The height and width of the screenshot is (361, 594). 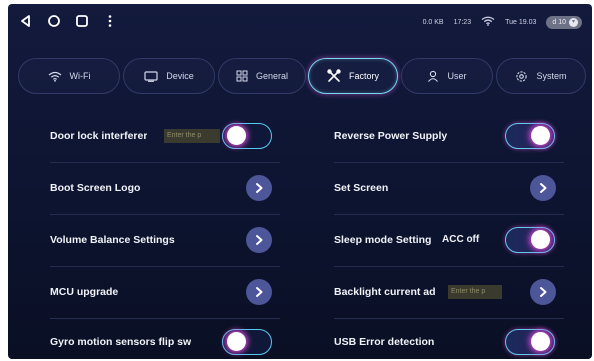 What do you see at coordinates (121, 342) in the screenshot?
I see `setting-label: Gyro motion sensors flip sw` at bounding box center [121, 342].